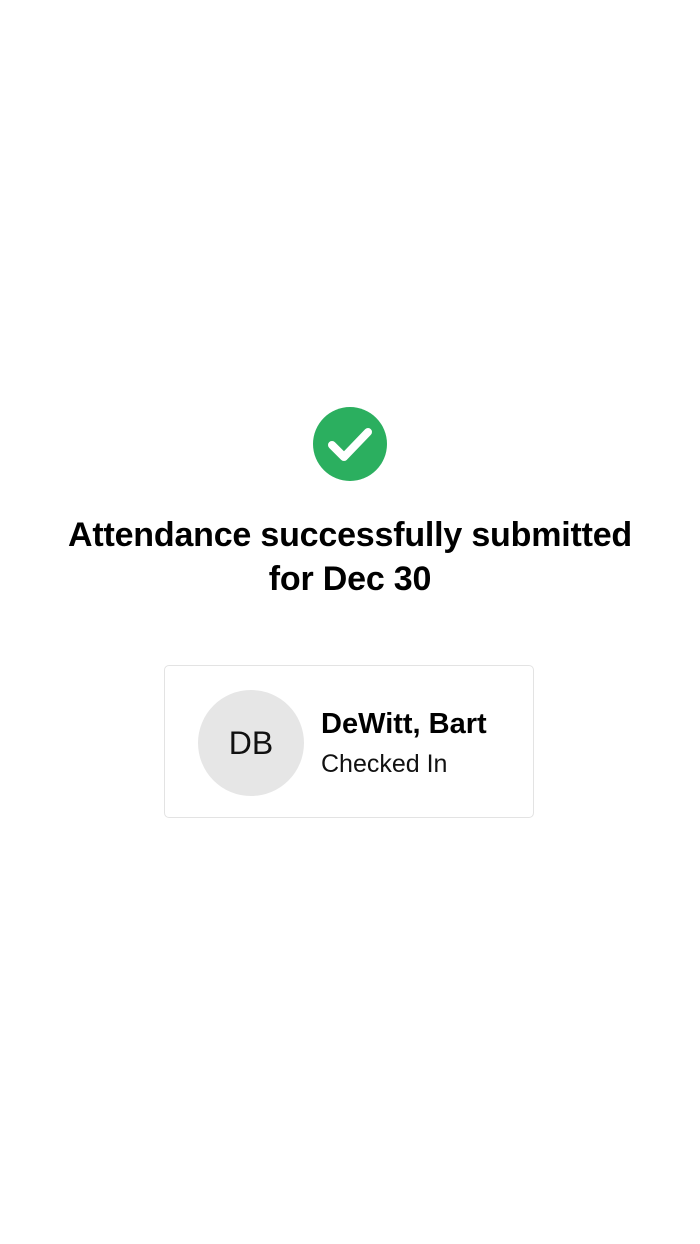  I want to click on check-circle-background, so click(350, 444).